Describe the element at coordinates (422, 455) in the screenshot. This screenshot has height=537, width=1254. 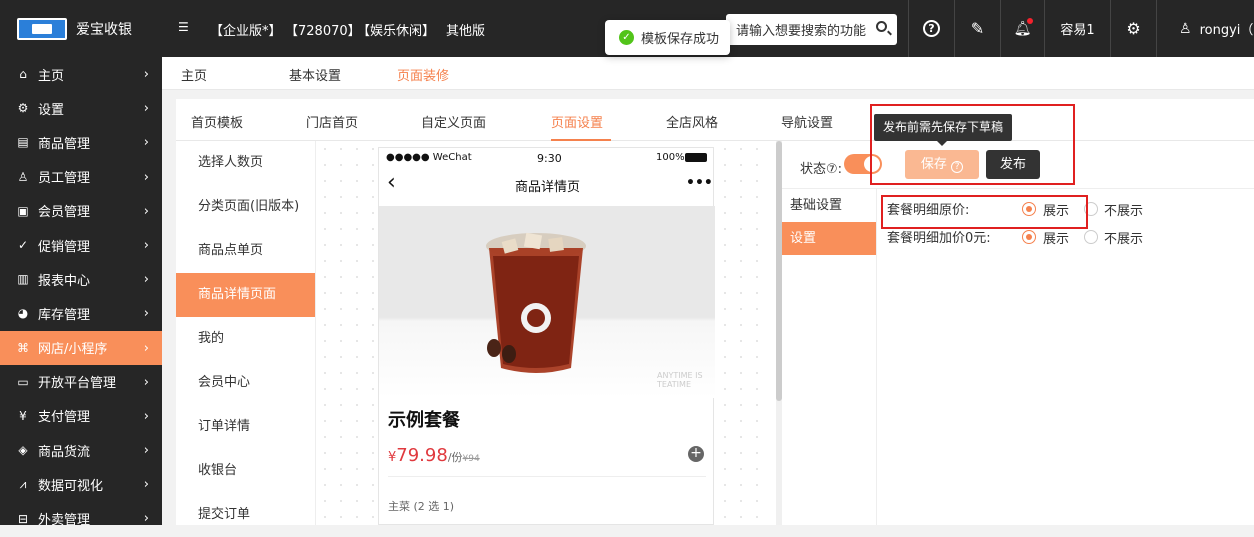
I see `price-value: 79.98` at that location.